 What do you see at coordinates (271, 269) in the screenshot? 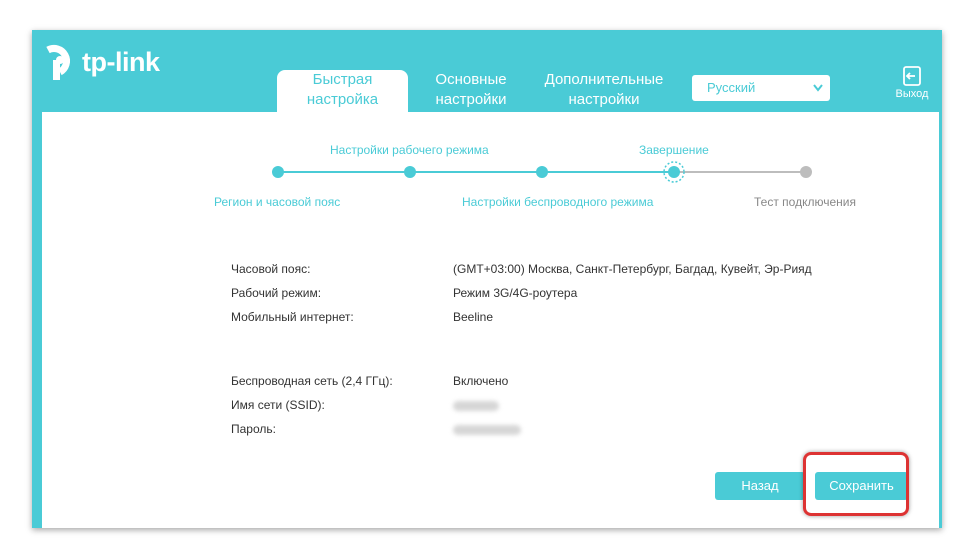
I see `summary-label-timezone: Часовой пояс:` at bounding box center [271, 269].